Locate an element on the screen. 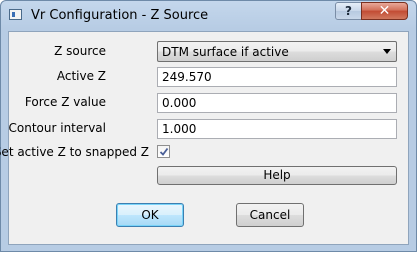 This screenshot has height=254, width=419. z-source-dropdown: DTM surface if active is located at coordinates (277, 51).